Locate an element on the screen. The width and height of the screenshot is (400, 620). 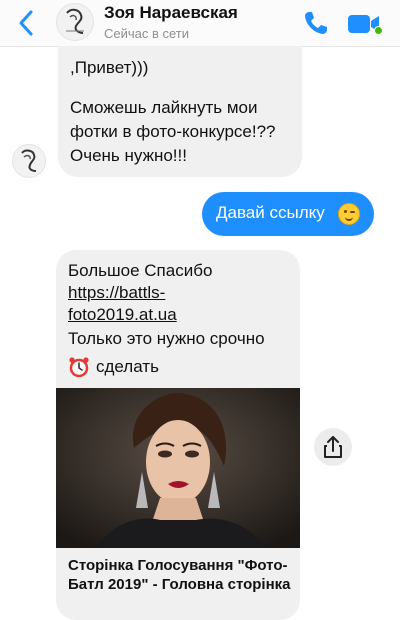
message-line: сделать is located at coordinates (127, 366).